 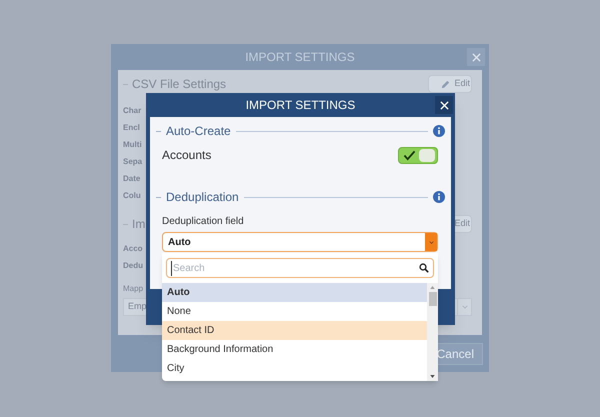 I want to click on scrollbar, so click(x=432, y=332).